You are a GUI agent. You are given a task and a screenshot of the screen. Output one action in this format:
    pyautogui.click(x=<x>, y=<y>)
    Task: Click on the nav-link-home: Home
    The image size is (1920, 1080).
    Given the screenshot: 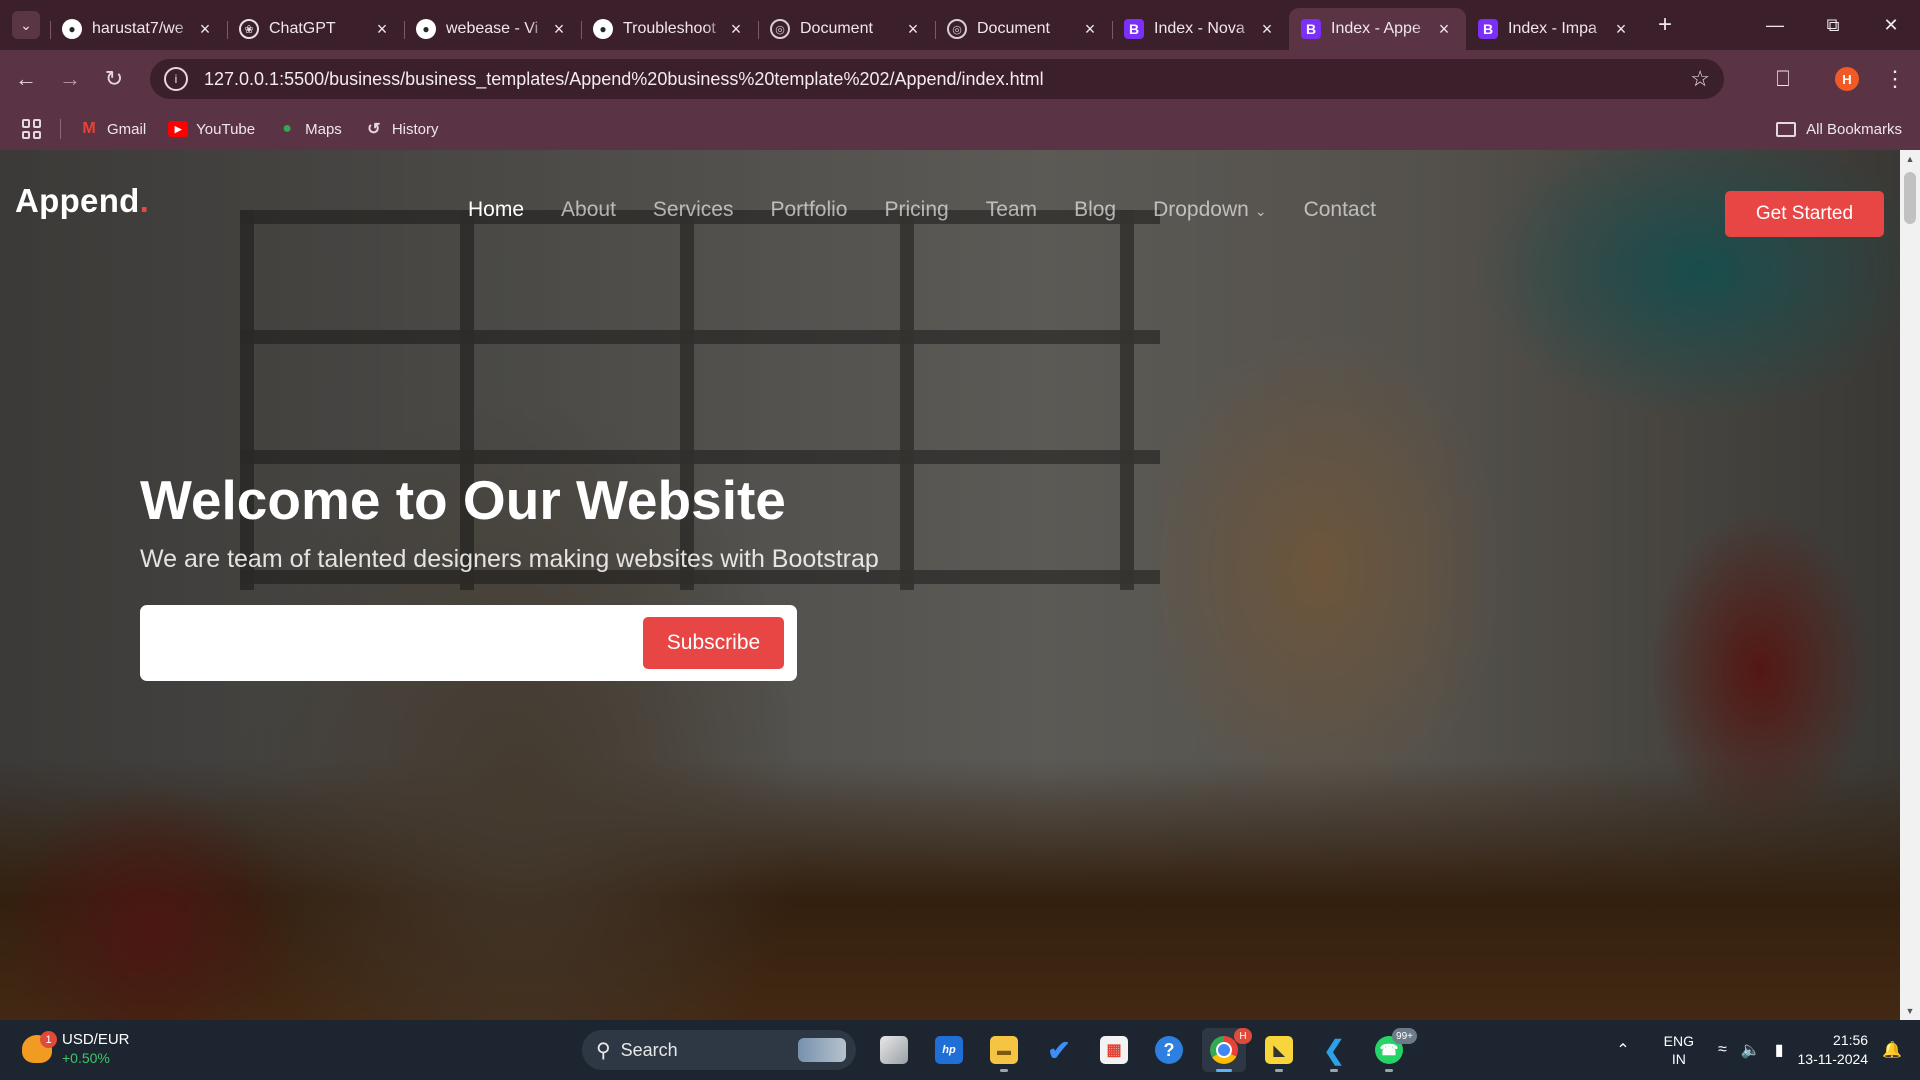 What is the action you would take?
    pyautogui.click(x=496, y=210)
    